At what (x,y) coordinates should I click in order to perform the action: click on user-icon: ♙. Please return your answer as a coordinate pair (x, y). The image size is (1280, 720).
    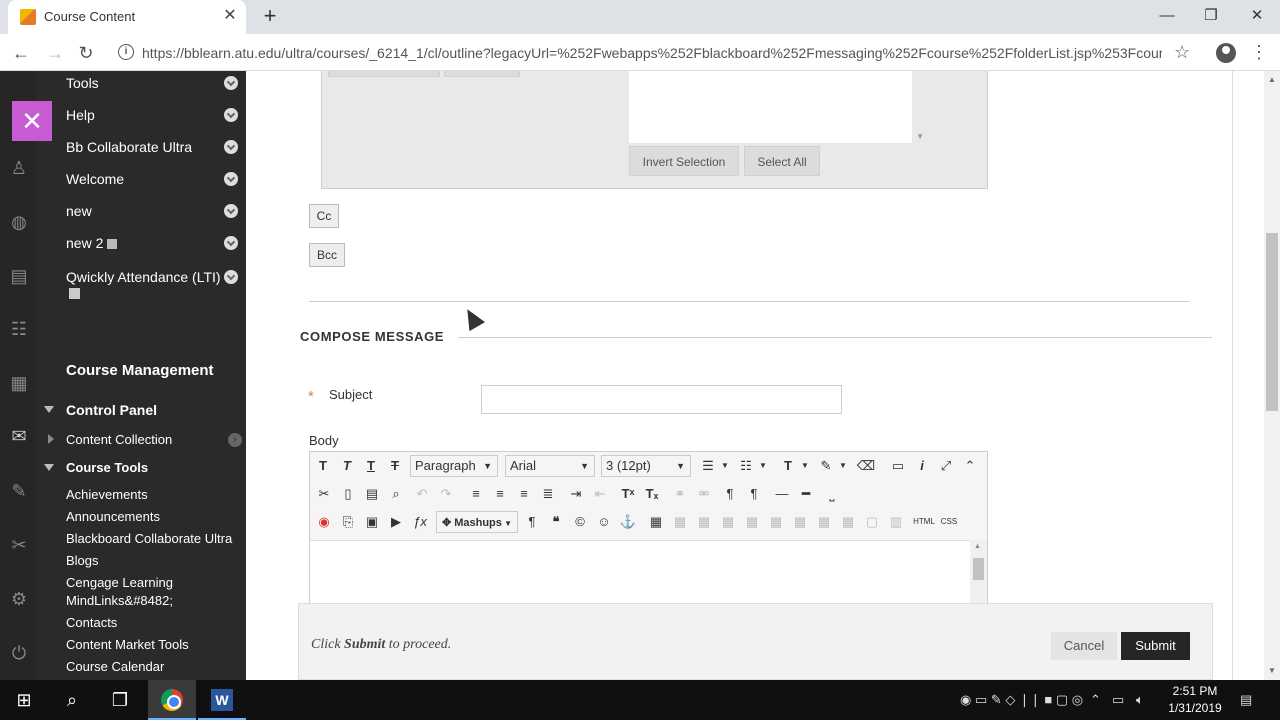
    Looking at the image, I should click on (19, 168).